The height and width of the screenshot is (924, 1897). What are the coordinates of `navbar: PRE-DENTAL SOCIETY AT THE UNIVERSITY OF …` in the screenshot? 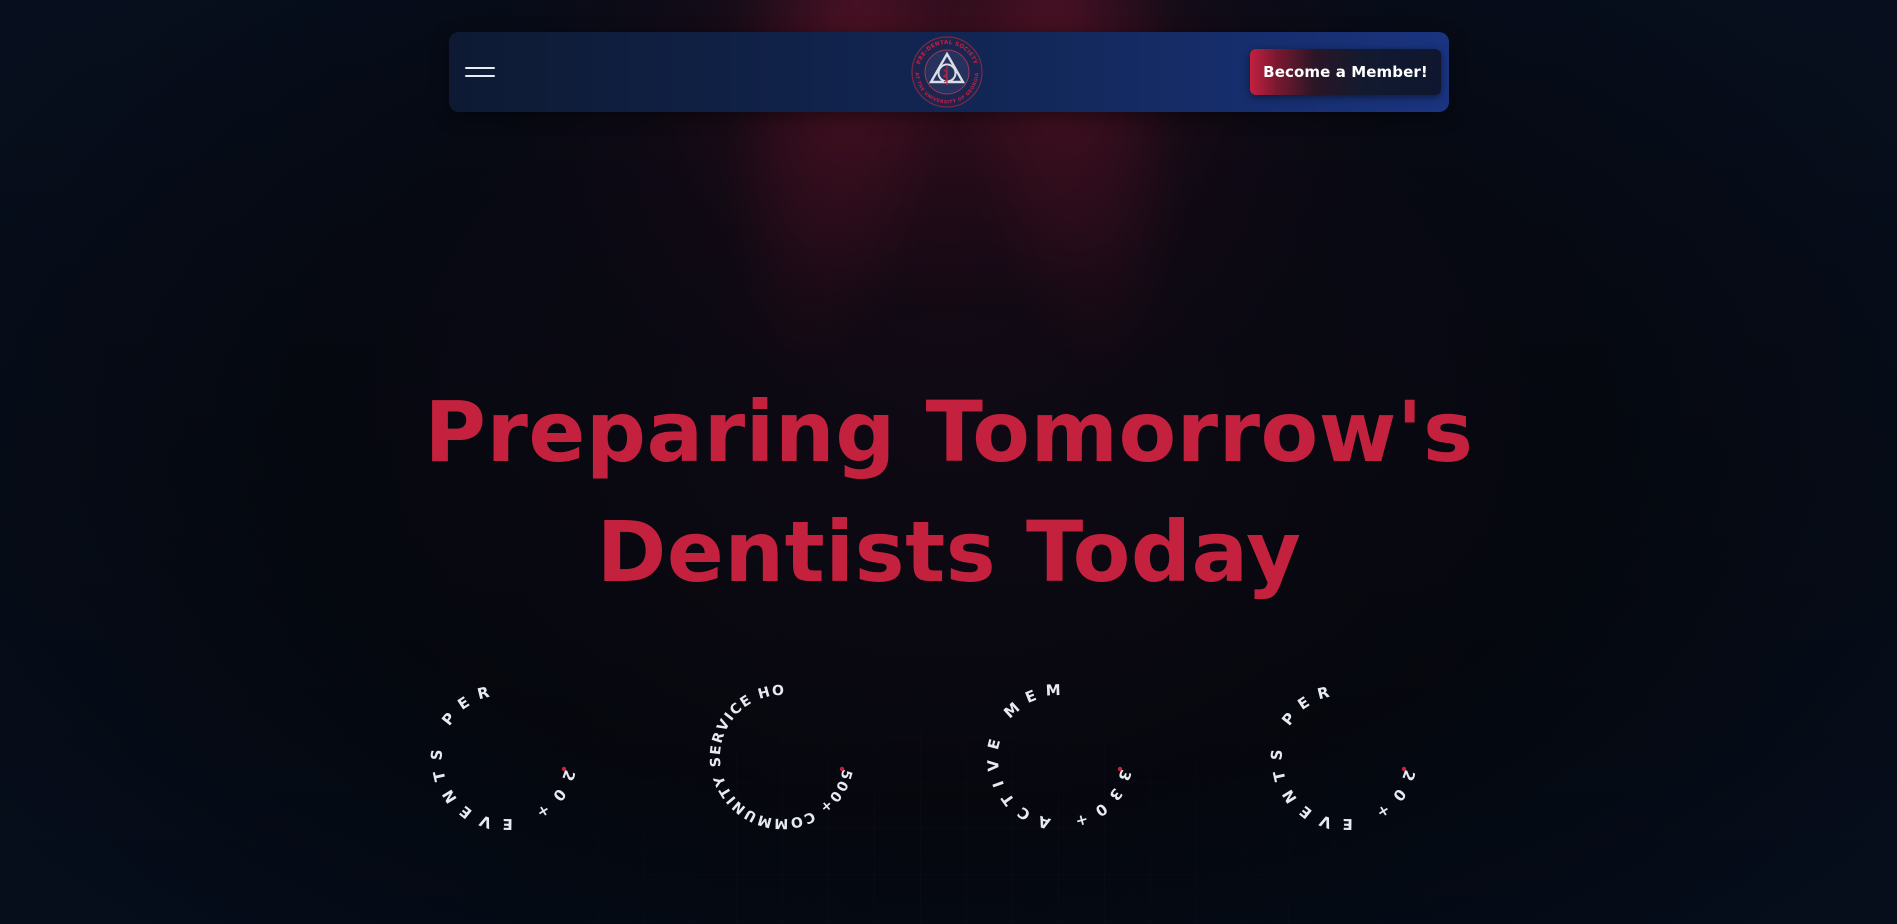 It's located at (949, 72).